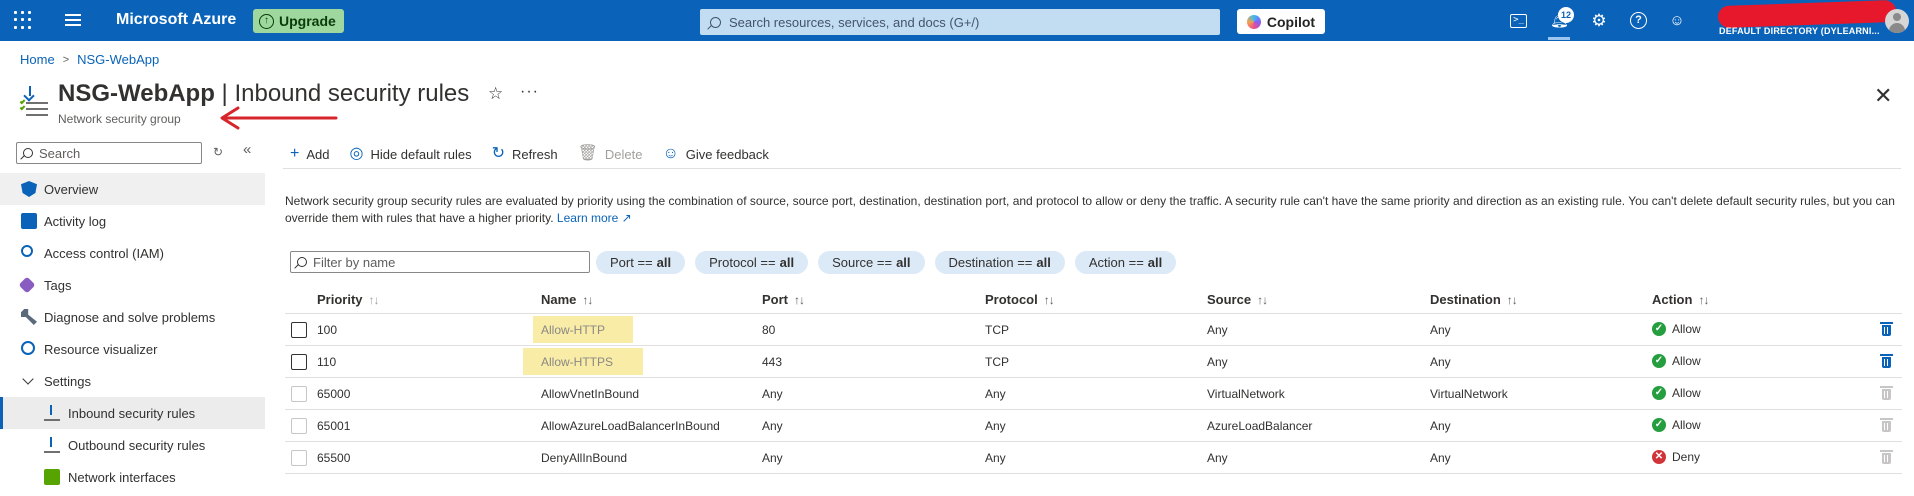 The width and height of the screenshot is (1914, 496). What do you see at coordinates (1680, 299) in the screenshot?
I see `column-header-action: Action ↑↓` at bounding box center [1680, 299].